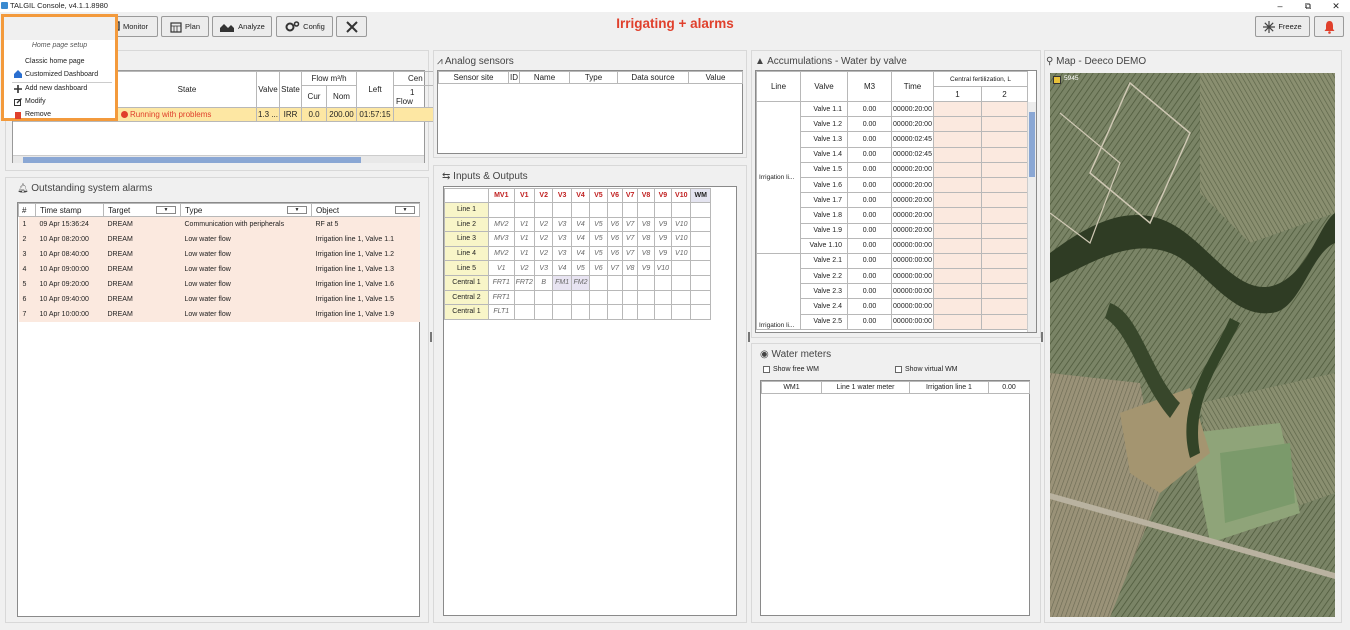 The height and width of the screenshot is (630, 1350). What do you see at coordinates (543, 195) in the screenshot?
I see `io-col-header: V2` at bounding box center [543, 195].